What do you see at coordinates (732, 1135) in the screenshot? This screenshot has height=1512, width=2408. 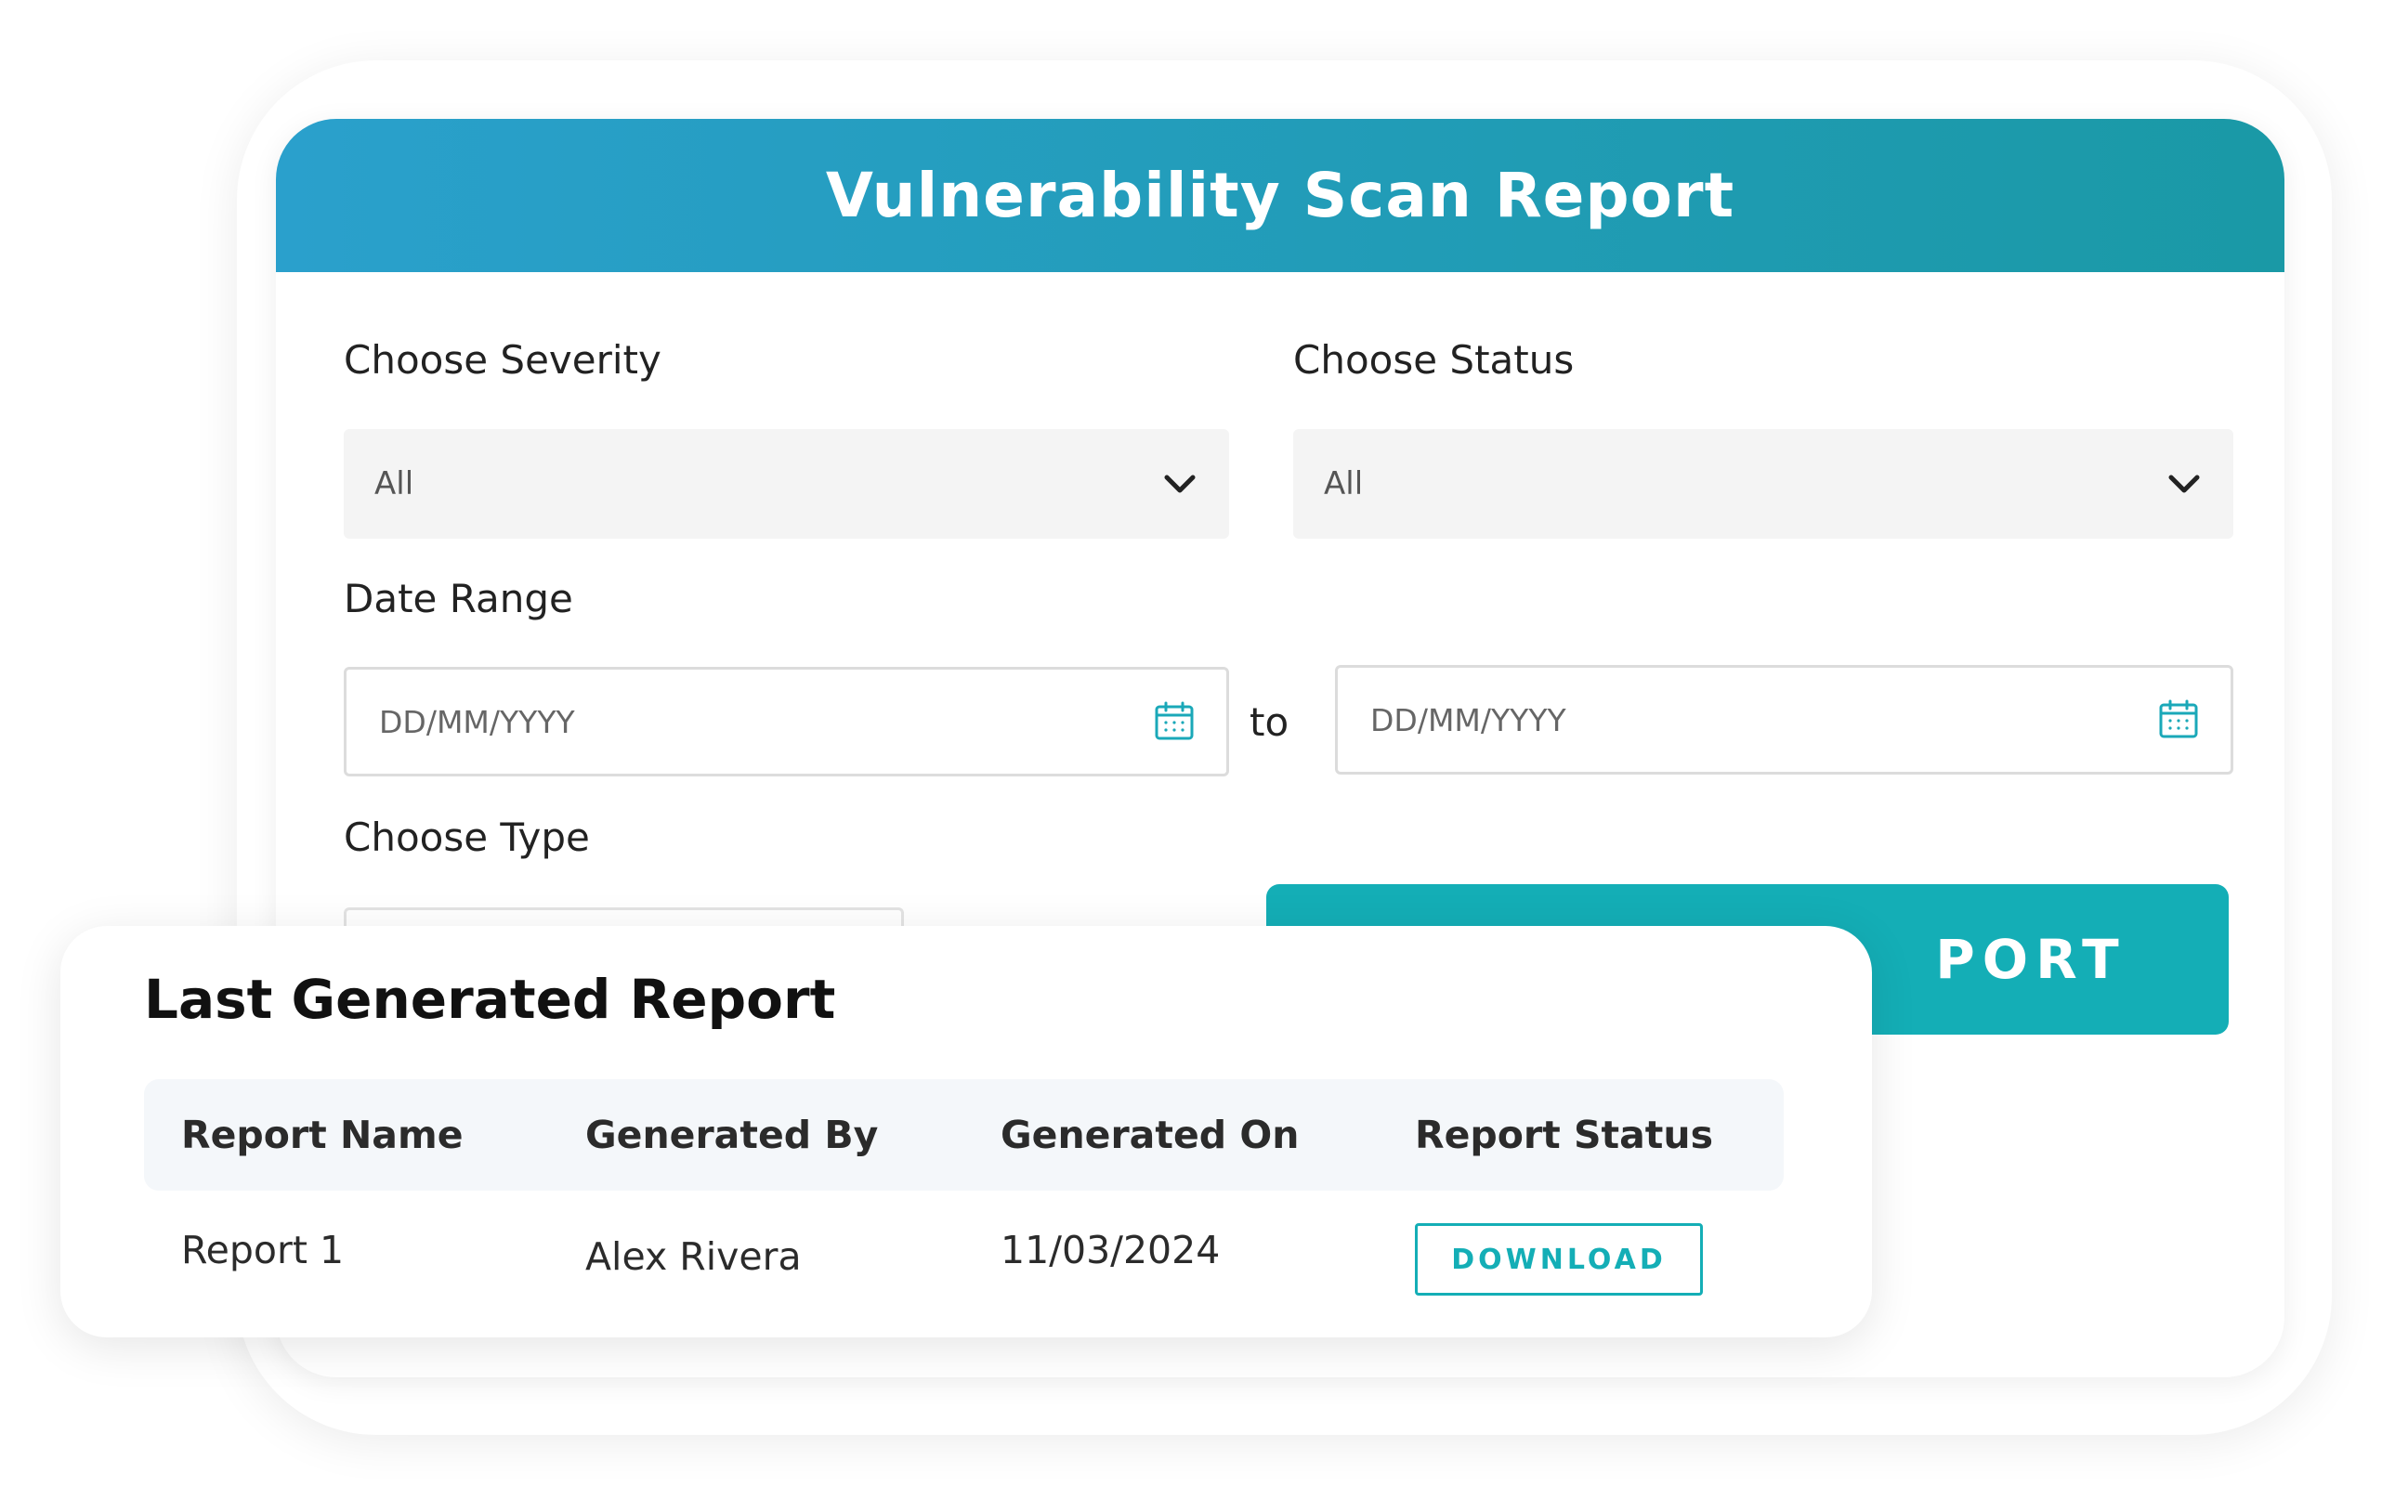 I see `column-header-generated-by: Generated By` at bounding box center [732, 1135].